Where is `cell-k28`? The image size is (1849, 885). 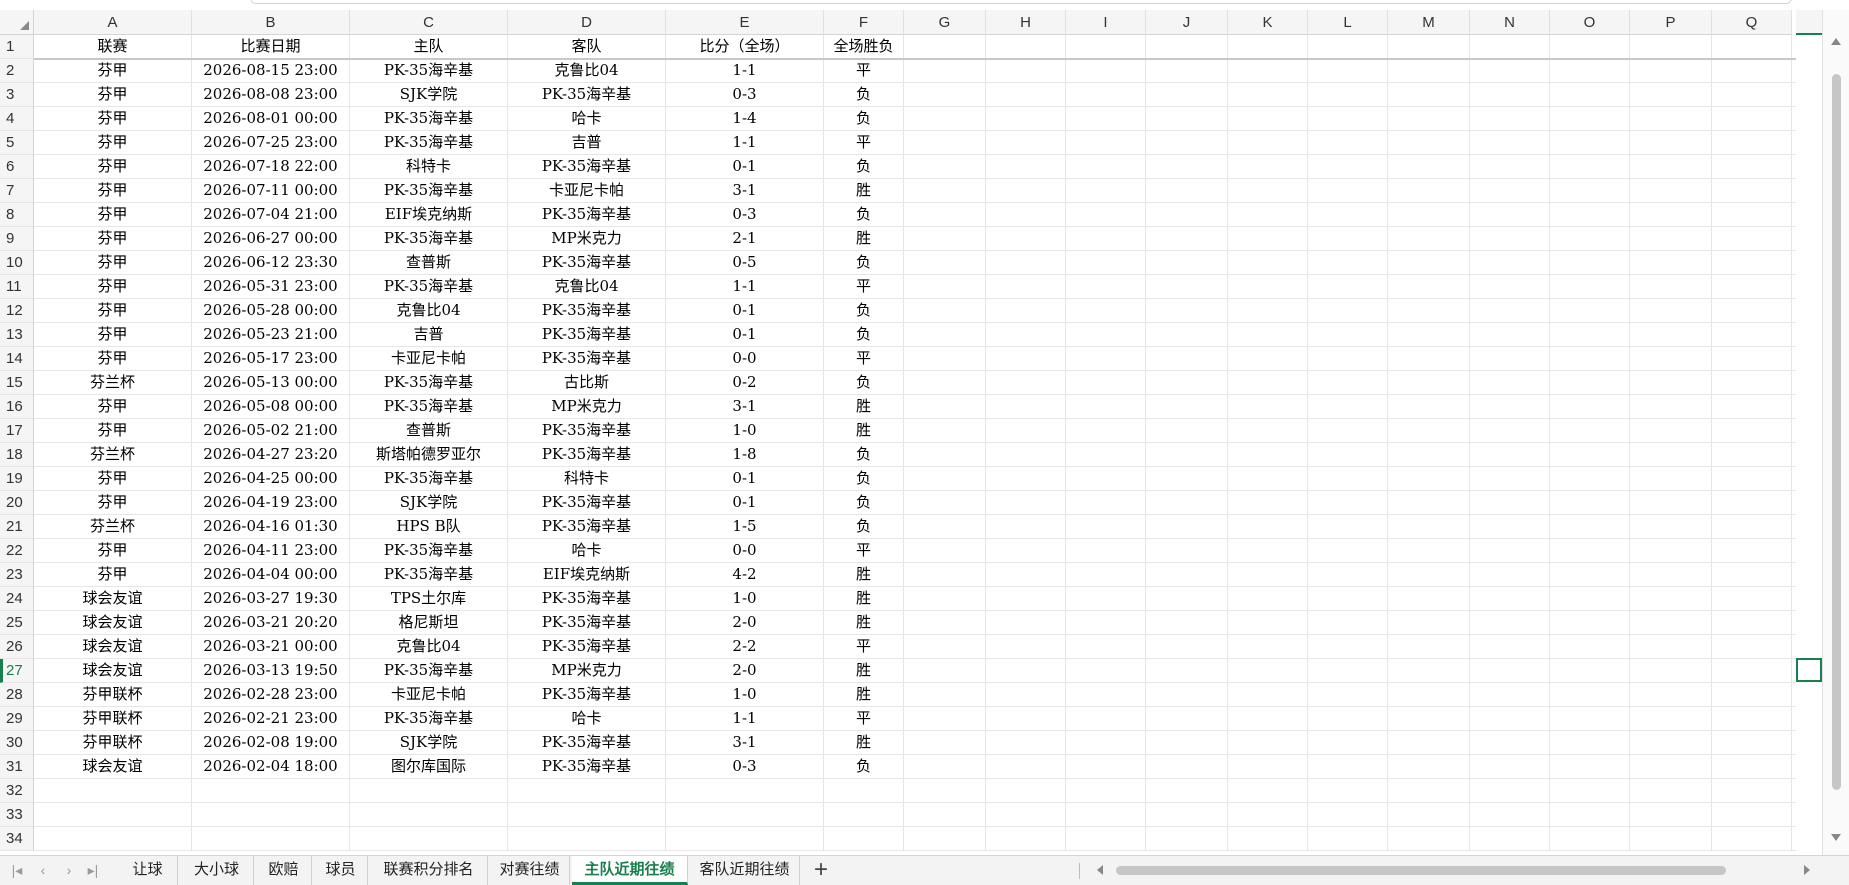
cell-k28 is located at coordinates (1268, 695).